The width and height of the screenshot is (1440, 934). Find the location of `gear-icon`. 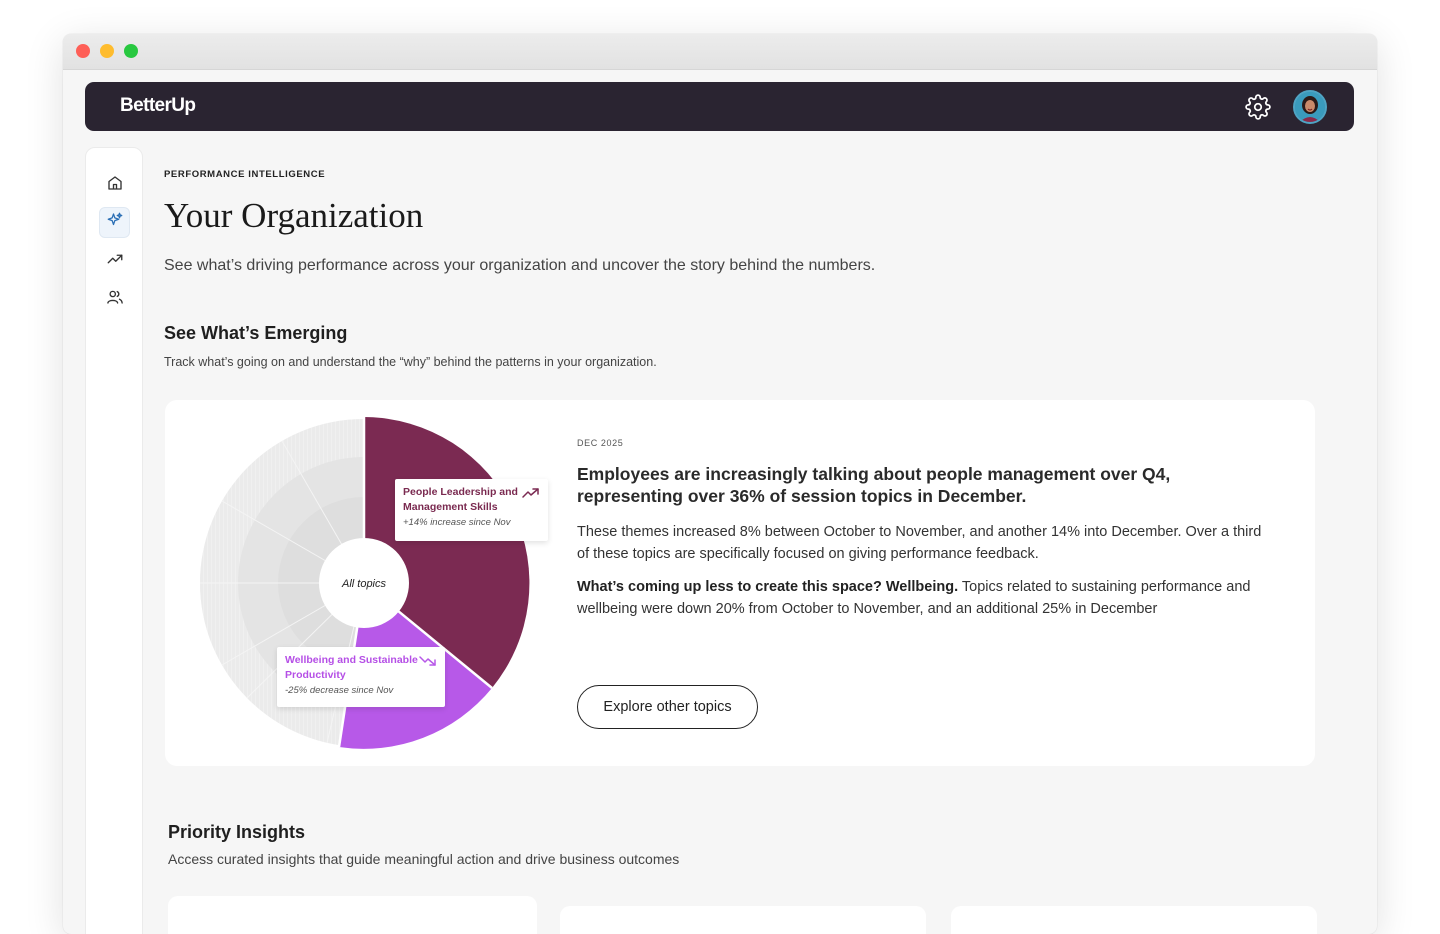

gear-icon is located at coordinates (1258, 107).